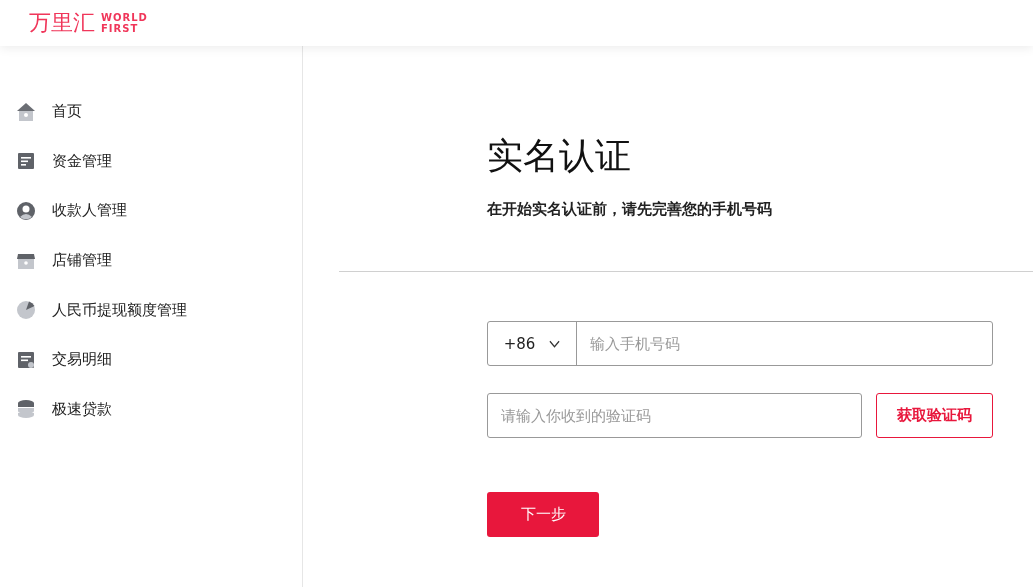 The image size is (1033, 587). Describe the element at coordinates (934, 415) in the screenshot. I see `get-code-button: 获取验证码` at that location.